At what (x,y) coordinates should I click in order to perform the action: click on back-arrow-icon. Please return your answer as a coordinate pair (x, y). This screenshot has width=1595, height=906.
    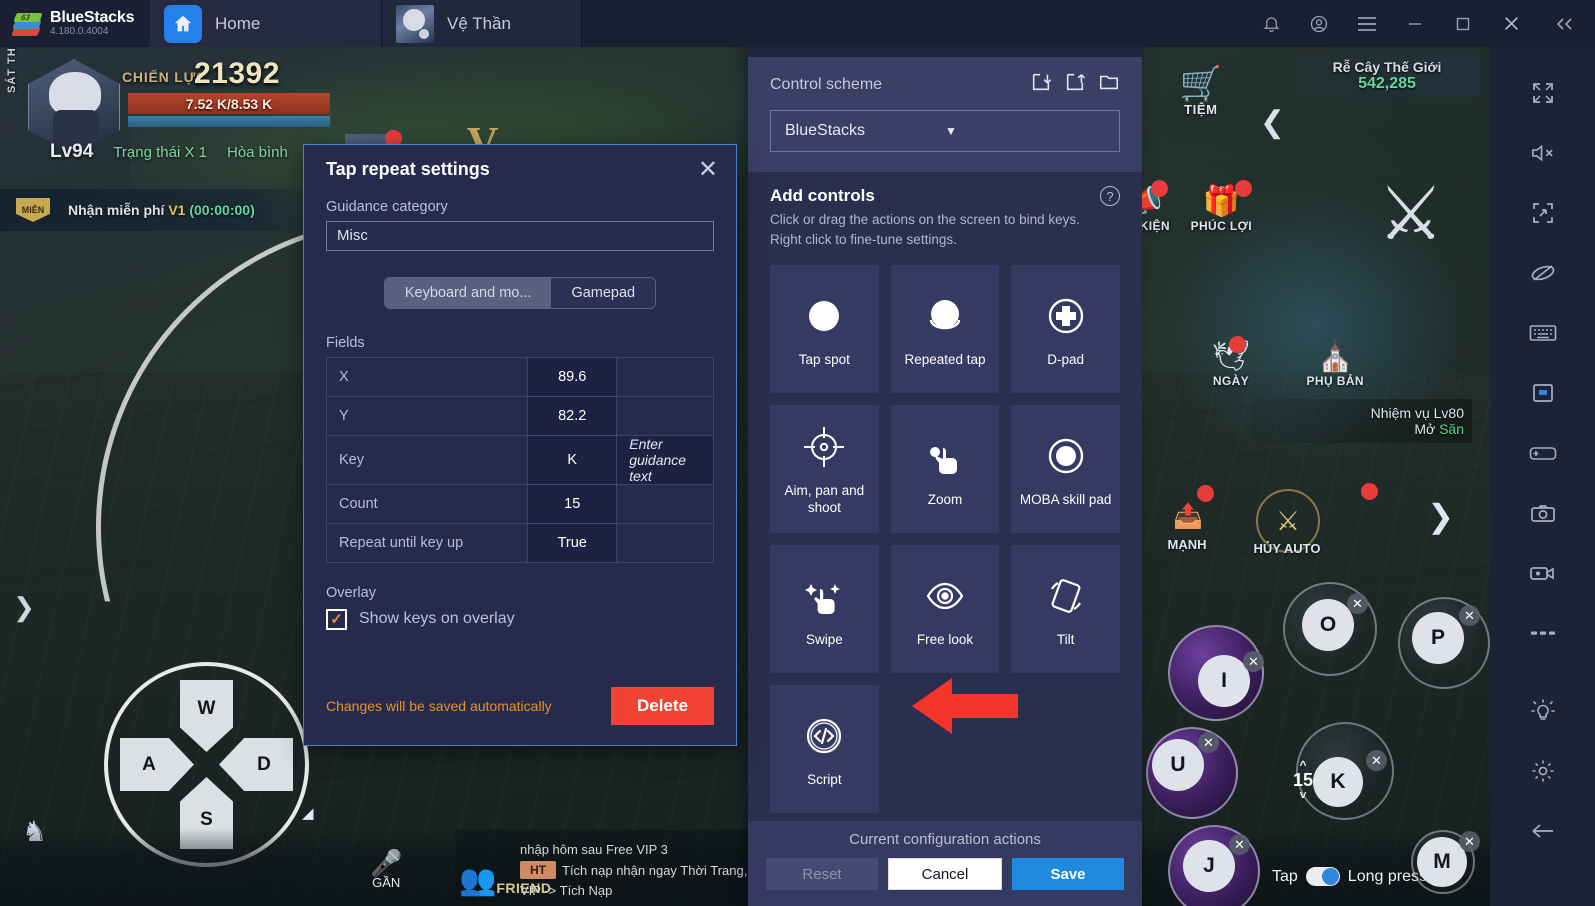
    Looking at the image, I should click on (1543, 831).